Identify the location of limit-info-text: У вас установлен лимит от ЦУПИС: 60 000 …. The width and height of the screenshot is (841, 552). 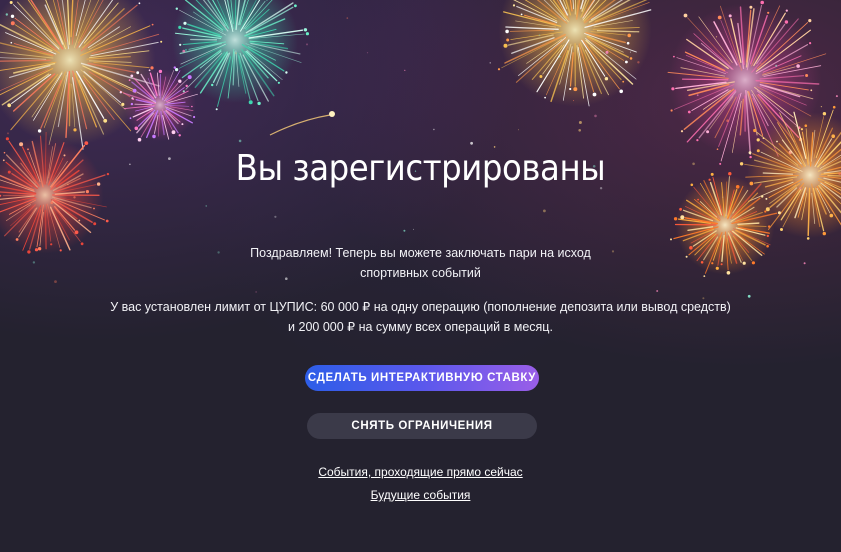
(420, 317).